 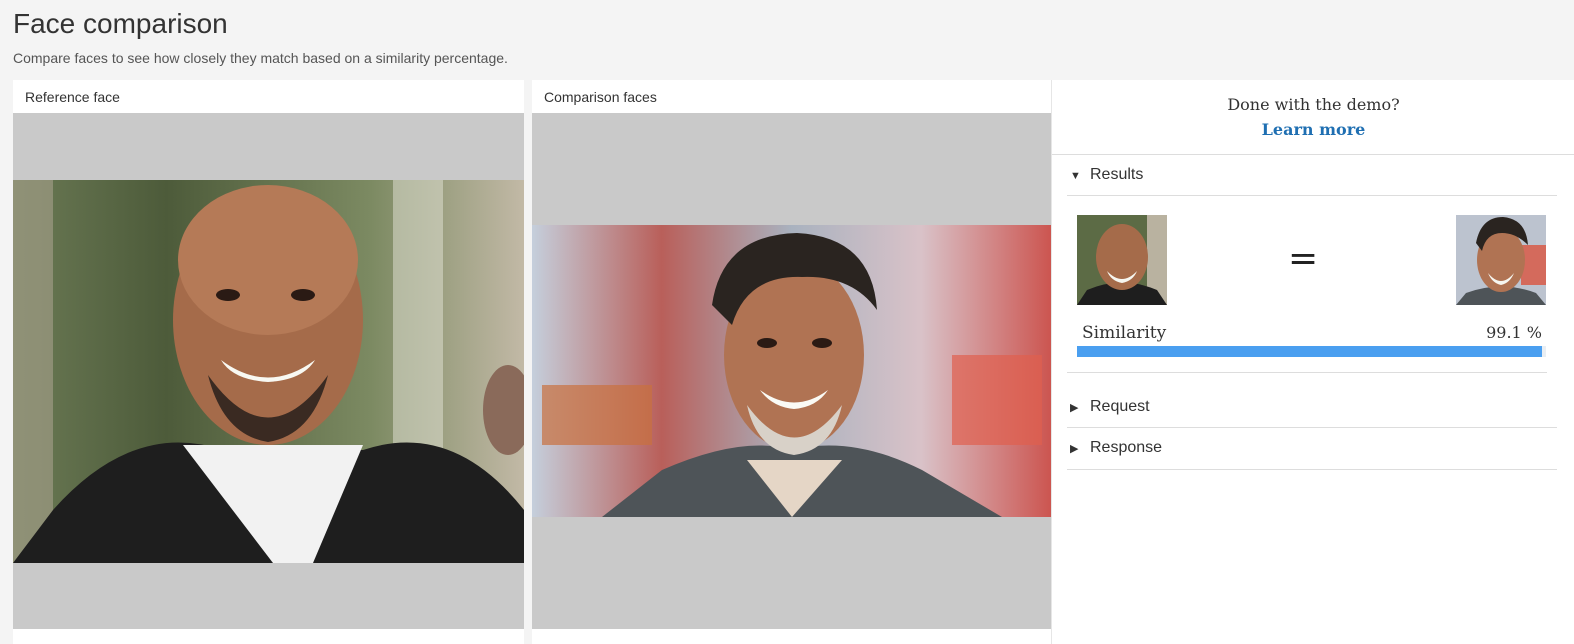 I want to click on similarity-label: Similarity, so click(x=1124, y=333).